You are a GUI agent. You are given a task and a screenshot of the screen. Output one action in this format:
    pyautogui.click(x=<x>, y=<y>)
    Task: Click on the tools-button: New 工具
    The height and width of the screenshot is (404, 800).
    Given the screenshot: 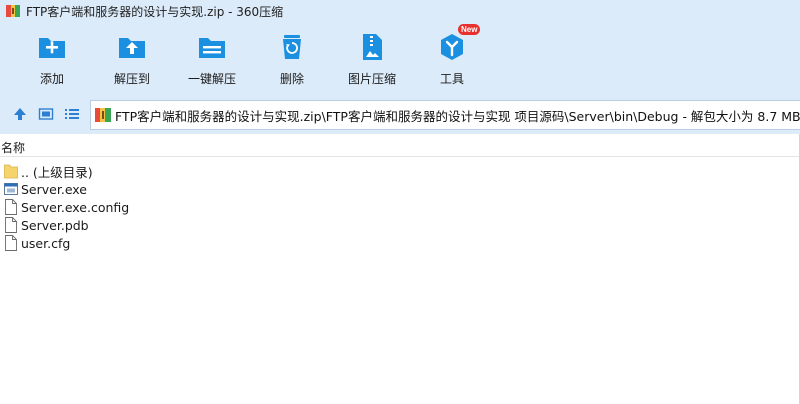 What is the action you would take?
    pyautogui.click(x=452, y=58)
    